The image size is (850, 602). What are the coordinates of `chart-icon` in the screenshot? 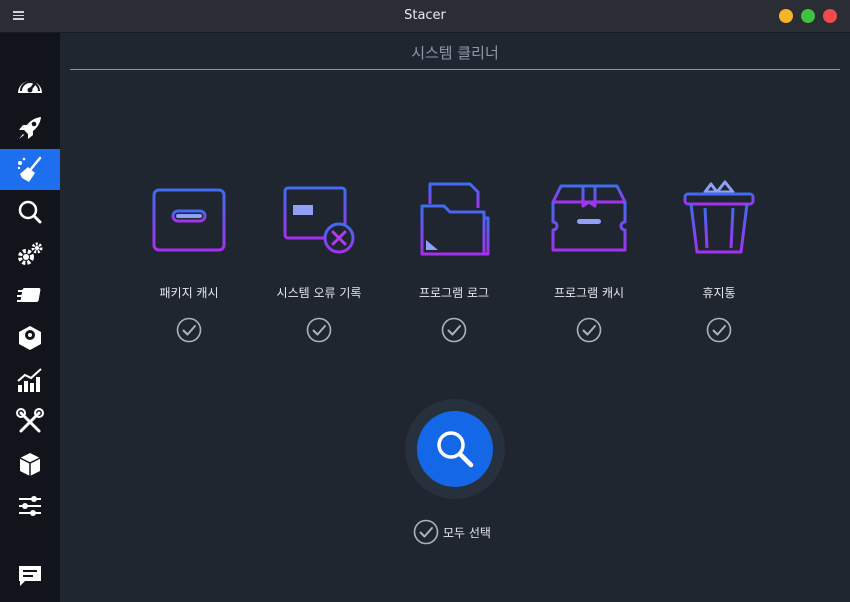 It's located at (29, 379).